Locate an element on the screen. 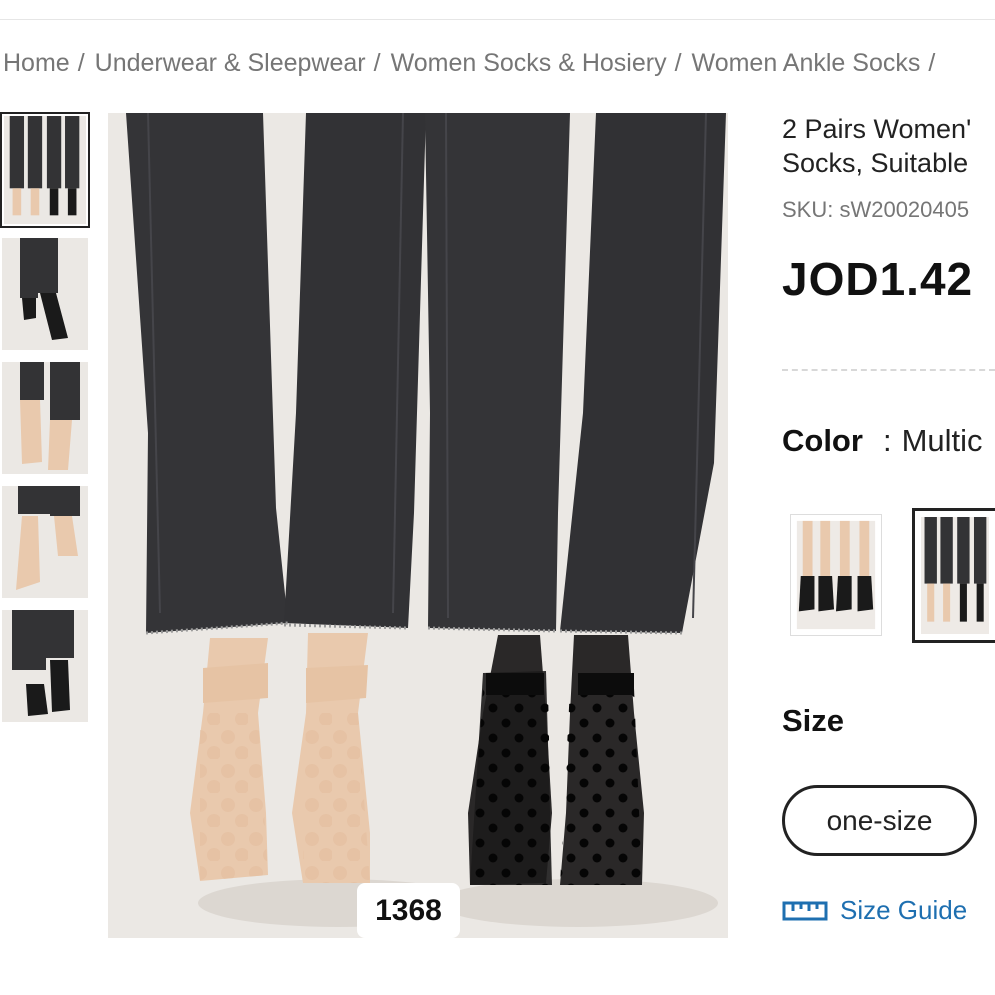 This screenshot has height=995, width=995. color-value: Multic is located at coordinates (942, 440).